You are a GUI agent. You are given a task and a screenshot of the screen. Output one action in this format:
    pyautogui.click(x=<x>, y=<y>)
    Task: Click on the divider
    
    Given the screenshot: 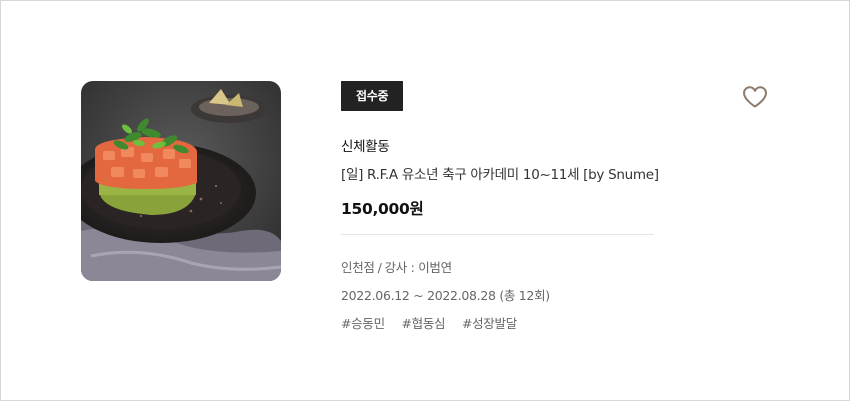 What is the action you would take?
    pyautogui.click(x=497, y=234)
    